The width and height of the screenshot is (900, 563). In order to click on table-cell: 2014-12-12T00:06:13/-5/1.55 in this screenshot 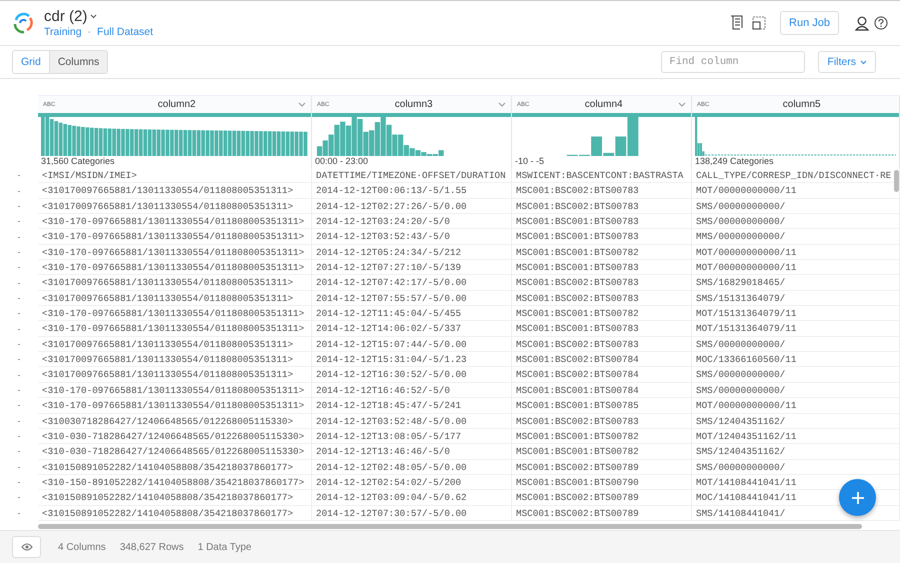, I will do `click(412, 191)`.